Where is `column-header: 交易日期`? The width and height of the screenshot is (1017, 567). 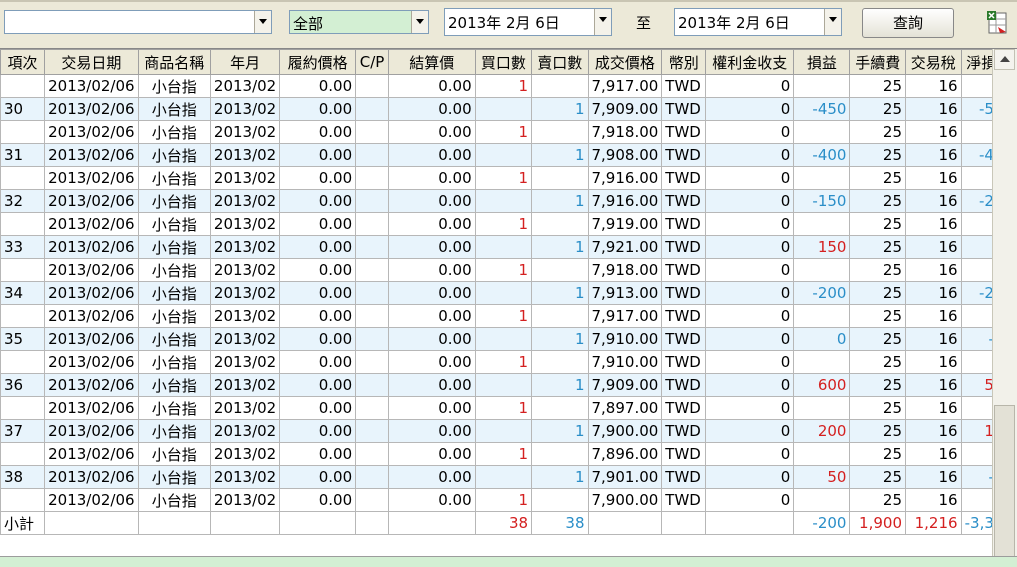 column-header: 交易日期 is located at coordinates (91, 62).